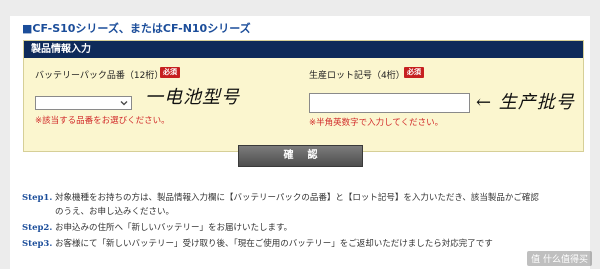 This screenshot has width=600, height=269. I want to click on panel-header: 製品情報入力, so click(303, 49).